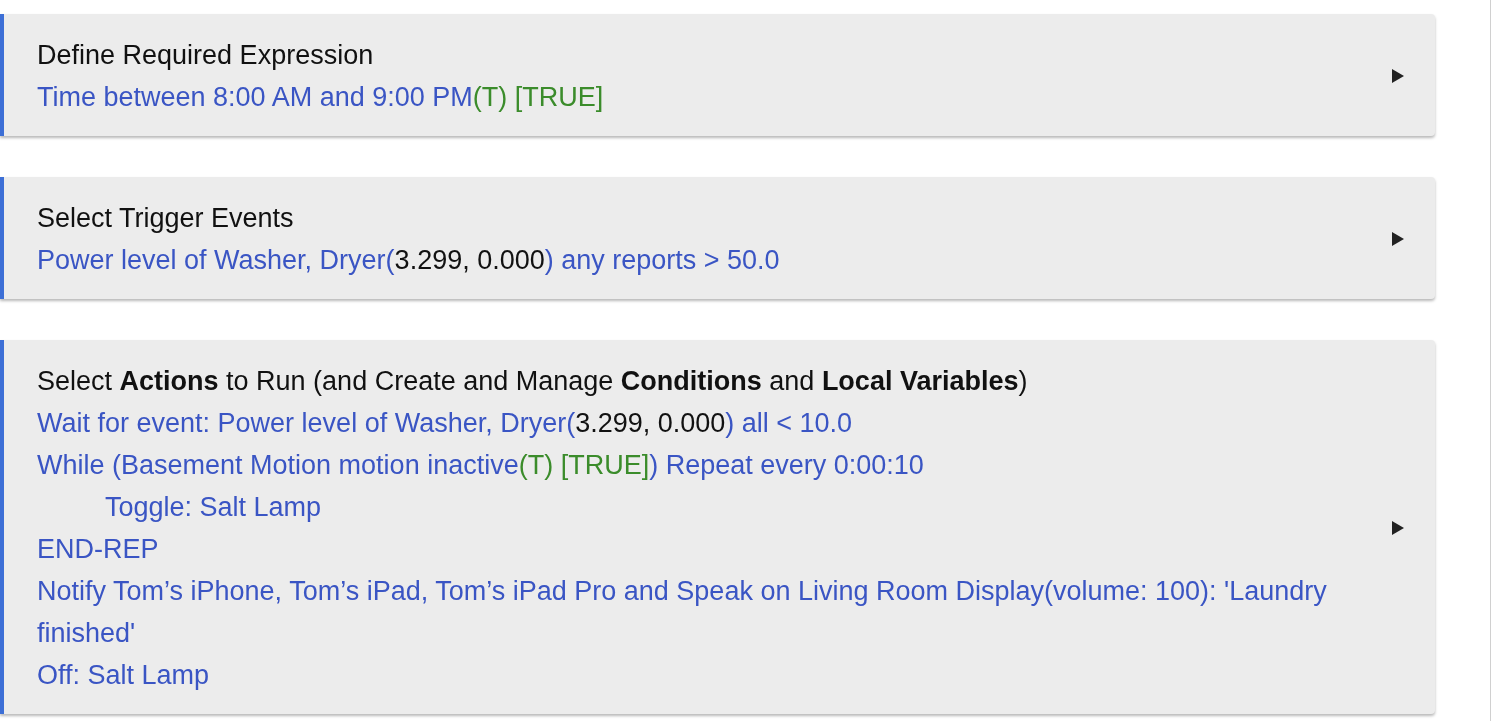 Image resolution: width=1502 pixels, height=721 pixels. Describe the element at coordinates (714, 423) in the screenshot. I see `action-line: Wait for event: Power level of Washer, Dryer(3.299, 0.000) all < 10.0` at that location.